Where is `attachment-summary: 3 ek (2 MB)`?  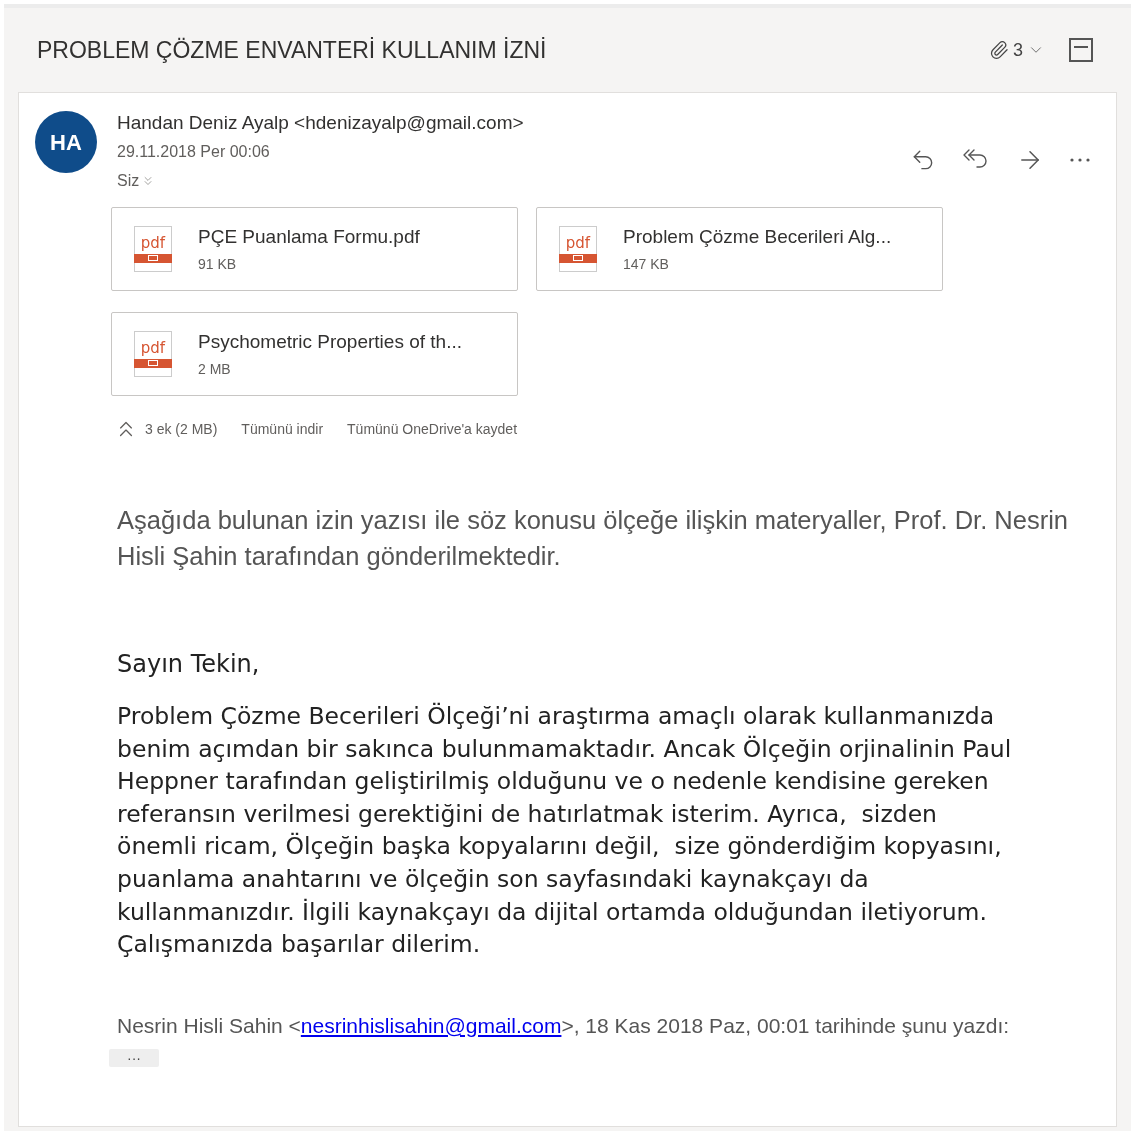 attachment-summary: 3 ek (2 MB) is located at coordinates (181, 429).